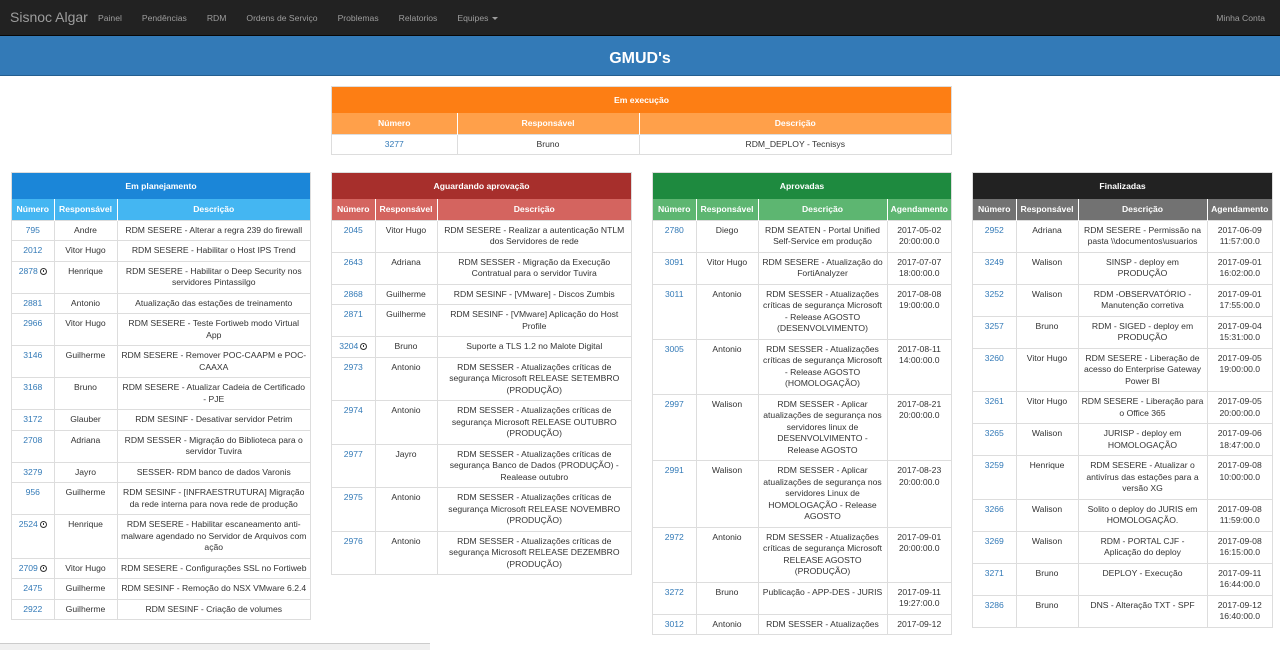 The height and width of the screenshot is (650, 1280). What do you see at coordinates (674, 294) in the screenshot?
I see `rdm-number-link: 3011` at bounding box center [674, 294].